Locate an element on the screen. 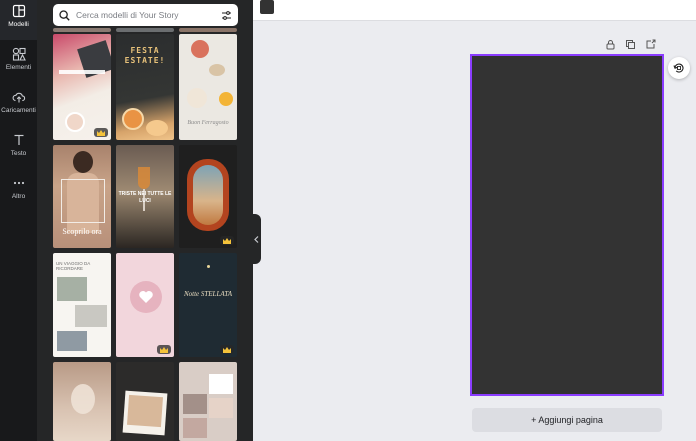 The height and width of the screenshot is (441, 696). template-tile: TRISTE NEI TUTTE LE LUCI is located at coordinates (145, 196).